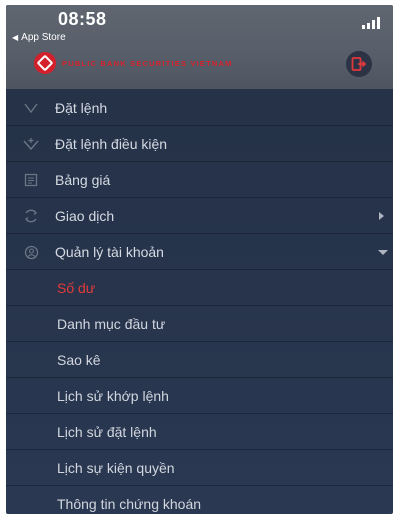 The image size is (399, 519). I want to click on submenu-item-statement: Sao kê, so click(199, 360).